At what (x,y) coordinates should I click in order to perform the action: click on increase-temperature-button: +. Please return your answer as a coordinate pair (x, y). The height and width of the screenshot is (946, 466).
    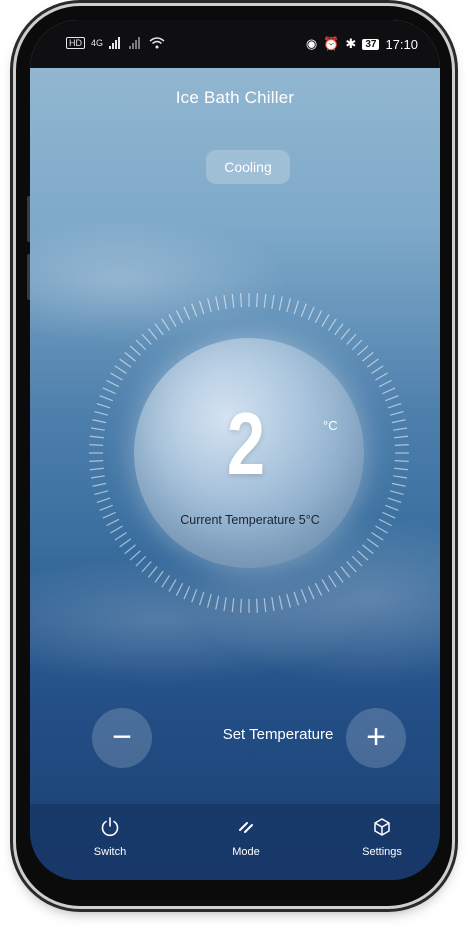
    Looking at the image, I should click on (376, 738).